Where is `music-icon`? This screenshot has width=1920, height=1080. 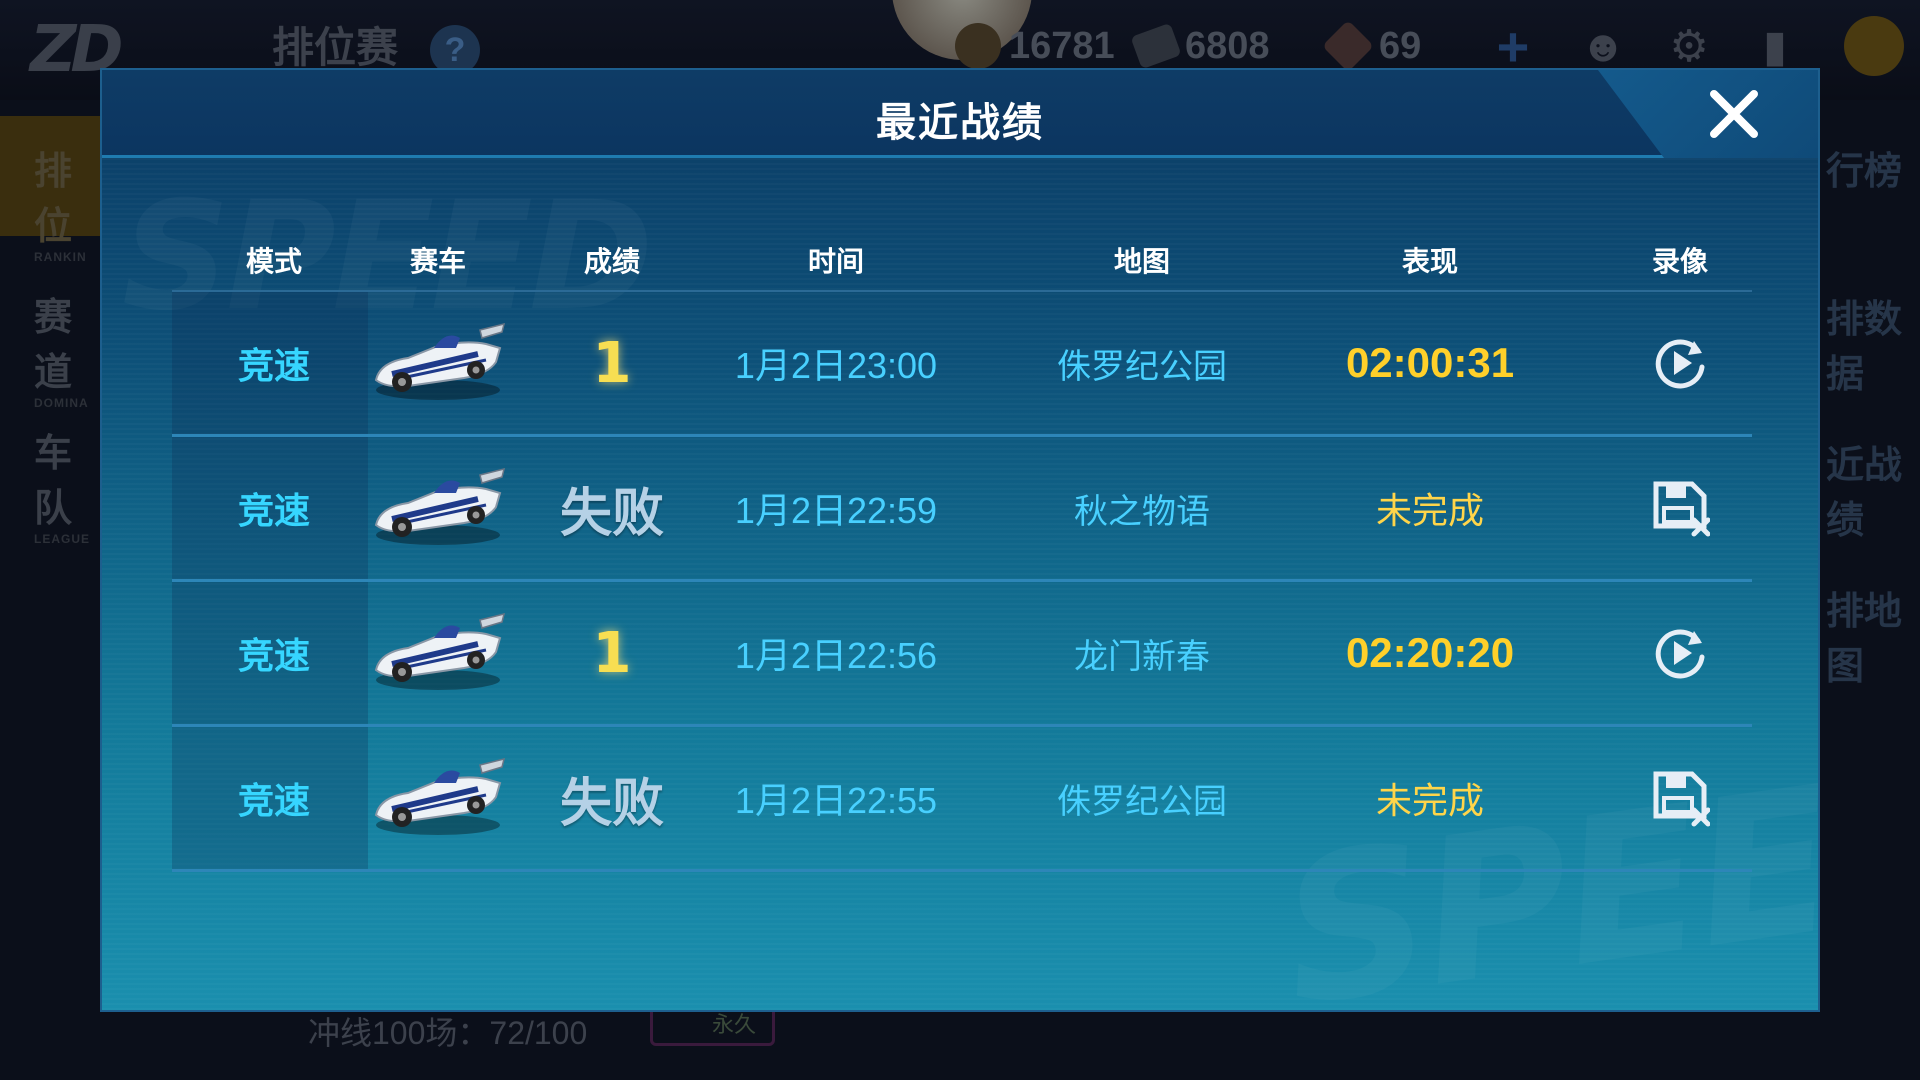
music-icon is located at coordinates (1874, 46).